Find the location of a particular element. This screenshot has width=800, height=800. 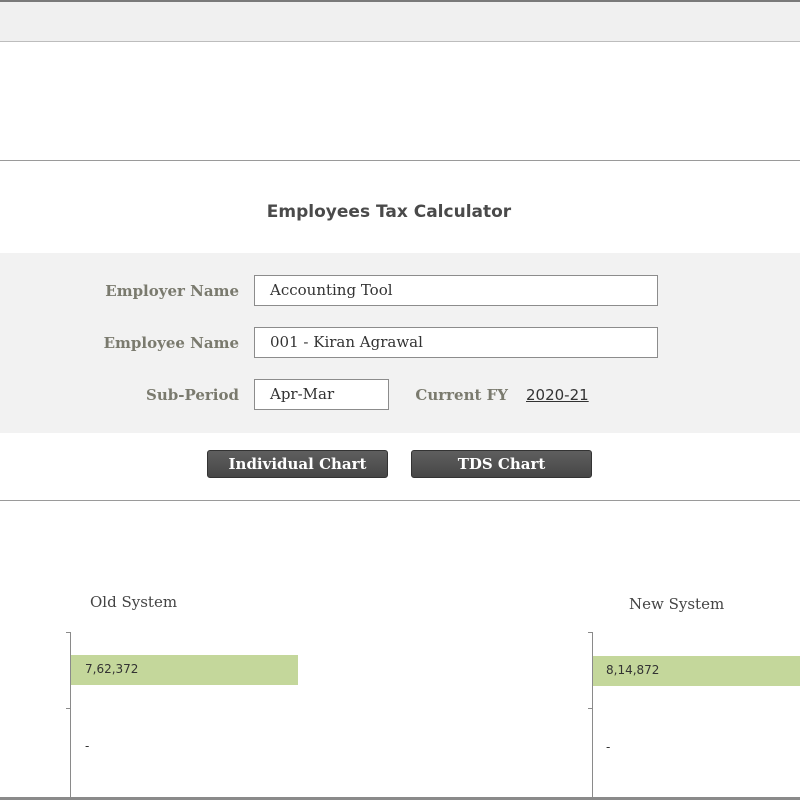

section-divider-top is located at coordinates (400, 160).